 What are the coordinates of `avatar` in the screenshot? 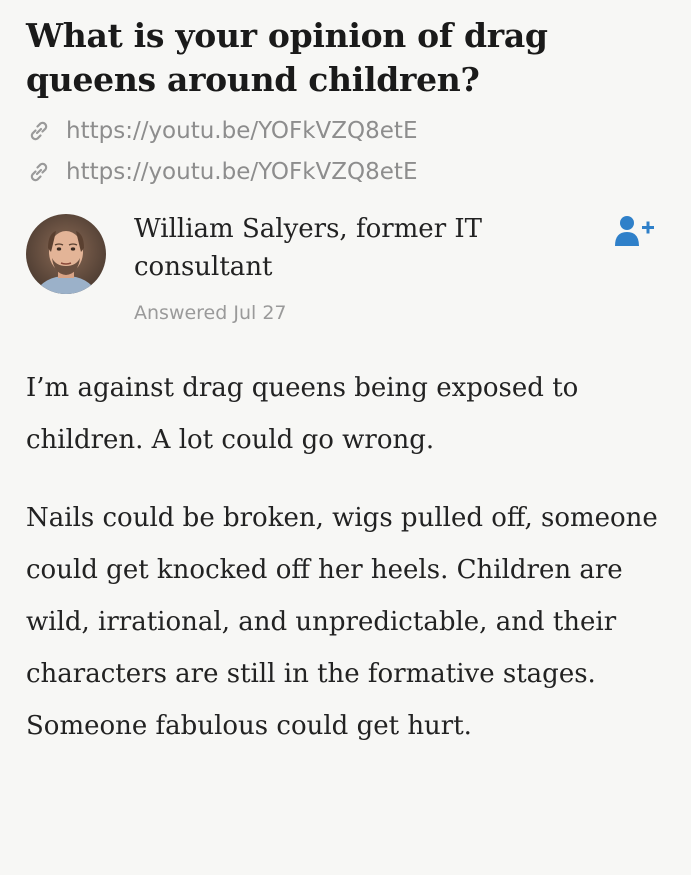 It's located at (66, 254).